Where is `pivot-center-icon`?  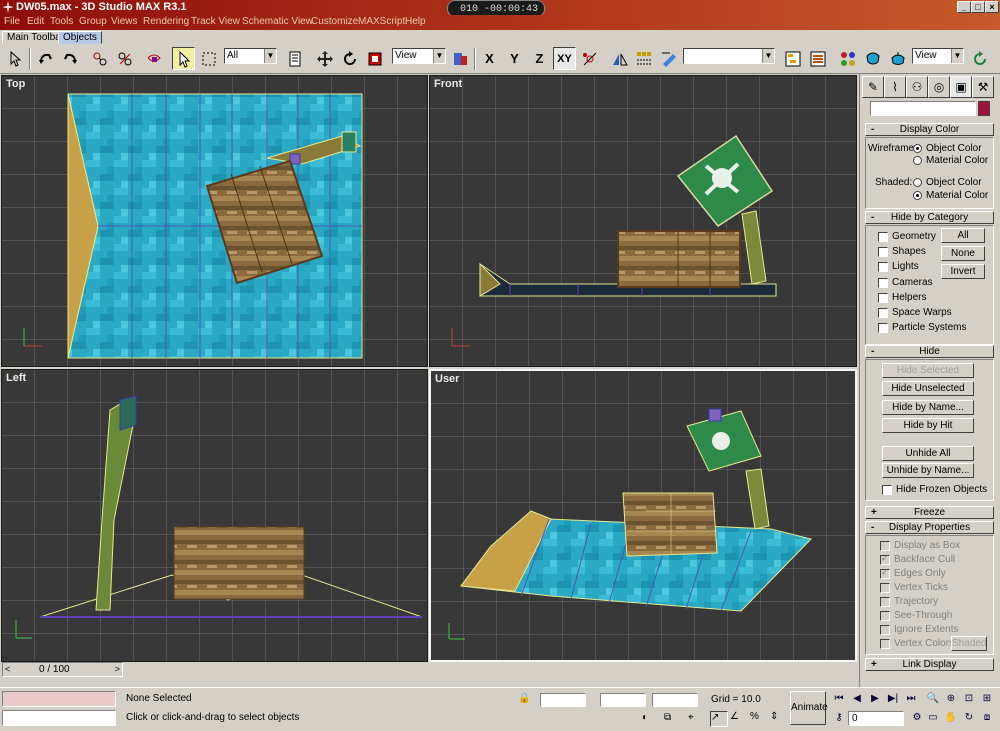 pivot-center-icon is located at coordinates (460, 58).